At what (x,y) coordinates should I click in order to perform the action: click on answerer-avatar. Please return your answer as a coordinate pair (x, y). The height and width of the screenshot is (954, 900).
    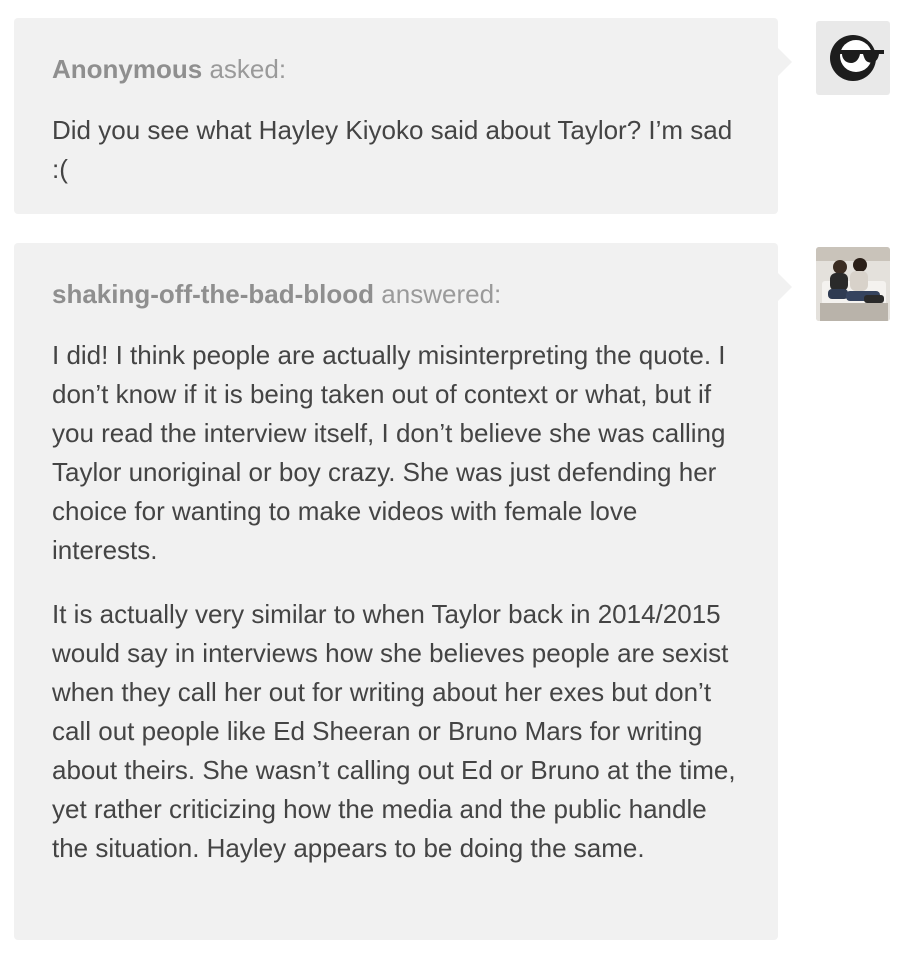
    Looking at the image, I should click on (853, 284).